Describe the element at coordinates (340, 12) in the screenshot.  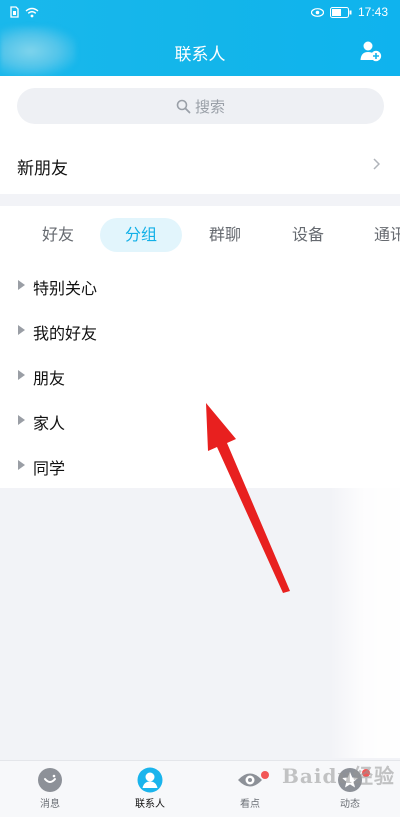
I see `battery-icon` at that location.